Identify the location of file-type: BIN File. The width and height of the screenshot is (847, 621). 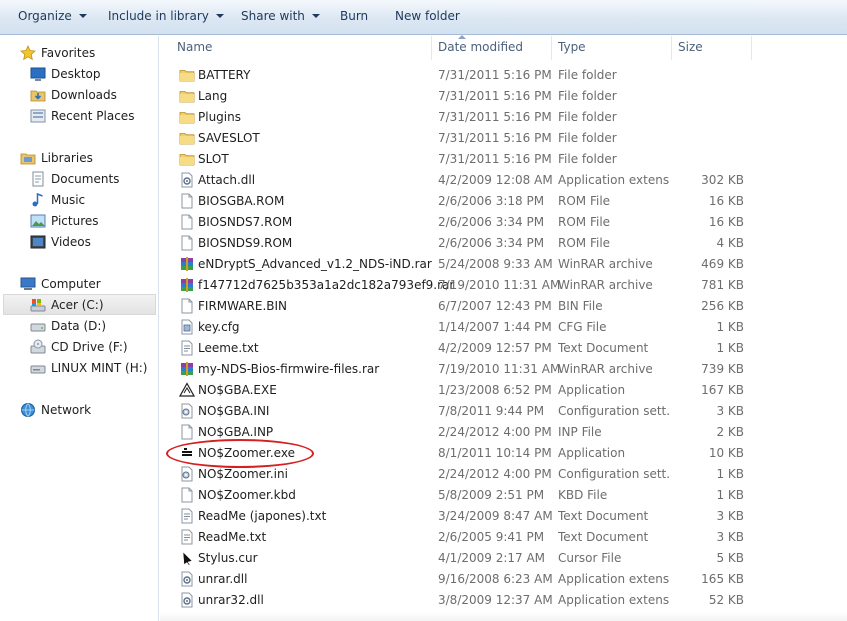
(580, 306).